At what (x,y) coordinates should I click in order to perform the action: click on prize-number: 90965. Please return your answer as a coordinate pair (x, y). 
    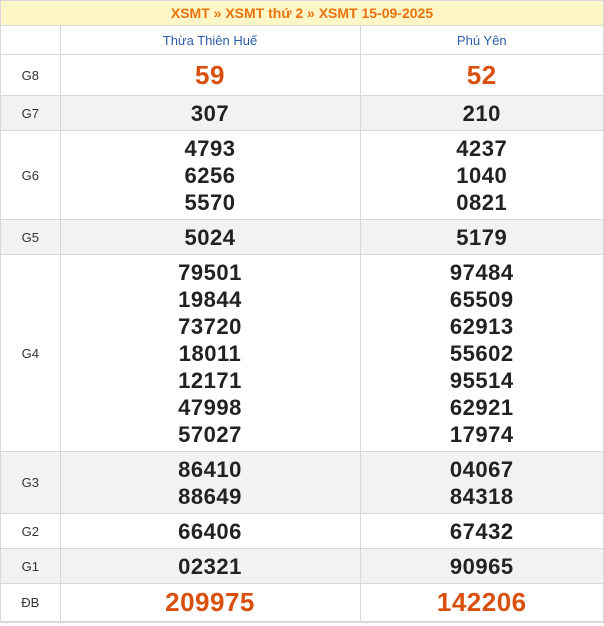
    Looking at the image, I should click on (481, 566).